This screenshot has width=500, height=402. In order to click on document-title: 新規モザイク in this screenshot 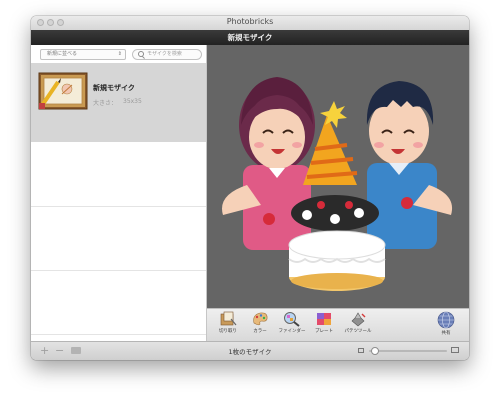, I will do `click(250, 37)`.